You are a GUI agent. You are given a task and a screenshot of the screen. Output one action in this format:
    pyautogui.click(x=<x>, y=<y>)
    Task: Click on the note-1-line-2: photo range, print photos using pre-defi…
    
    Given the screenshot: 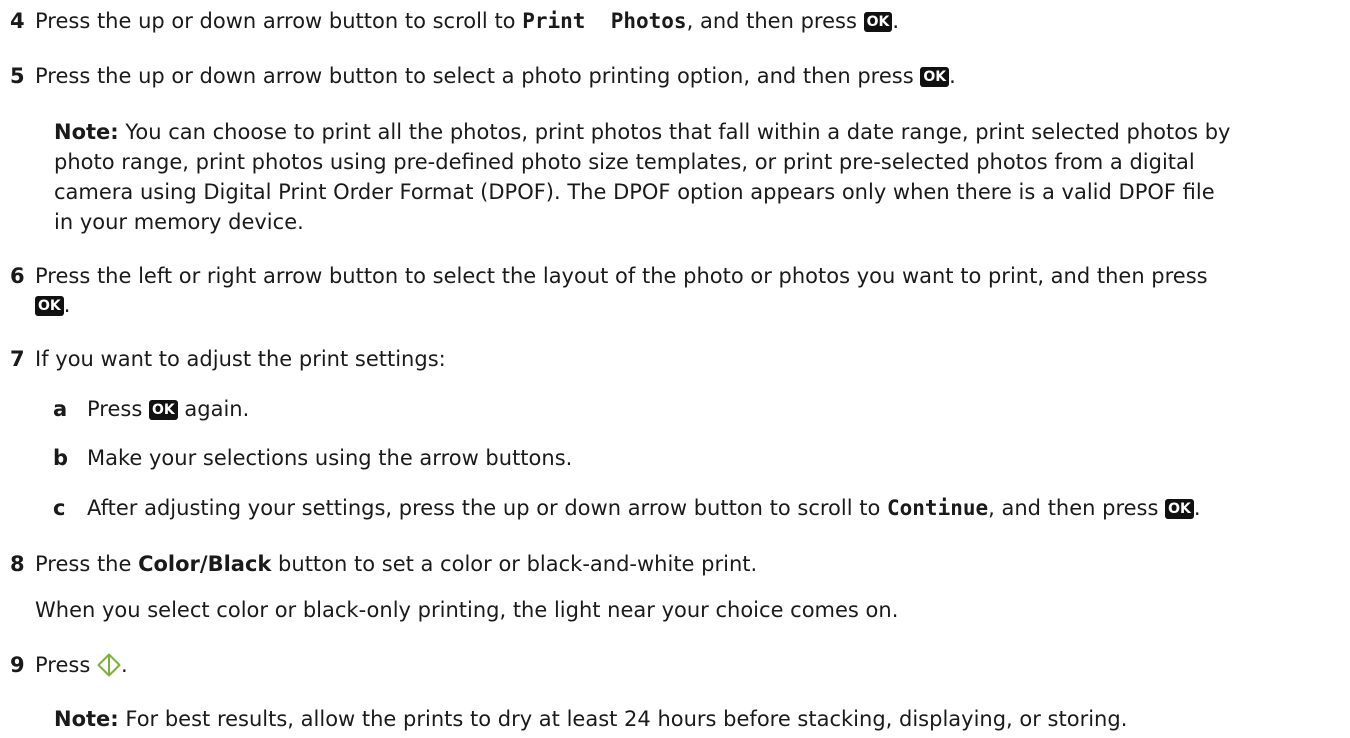 What is the action you would take?
    pyautogui.click(x=624, y=162)
    